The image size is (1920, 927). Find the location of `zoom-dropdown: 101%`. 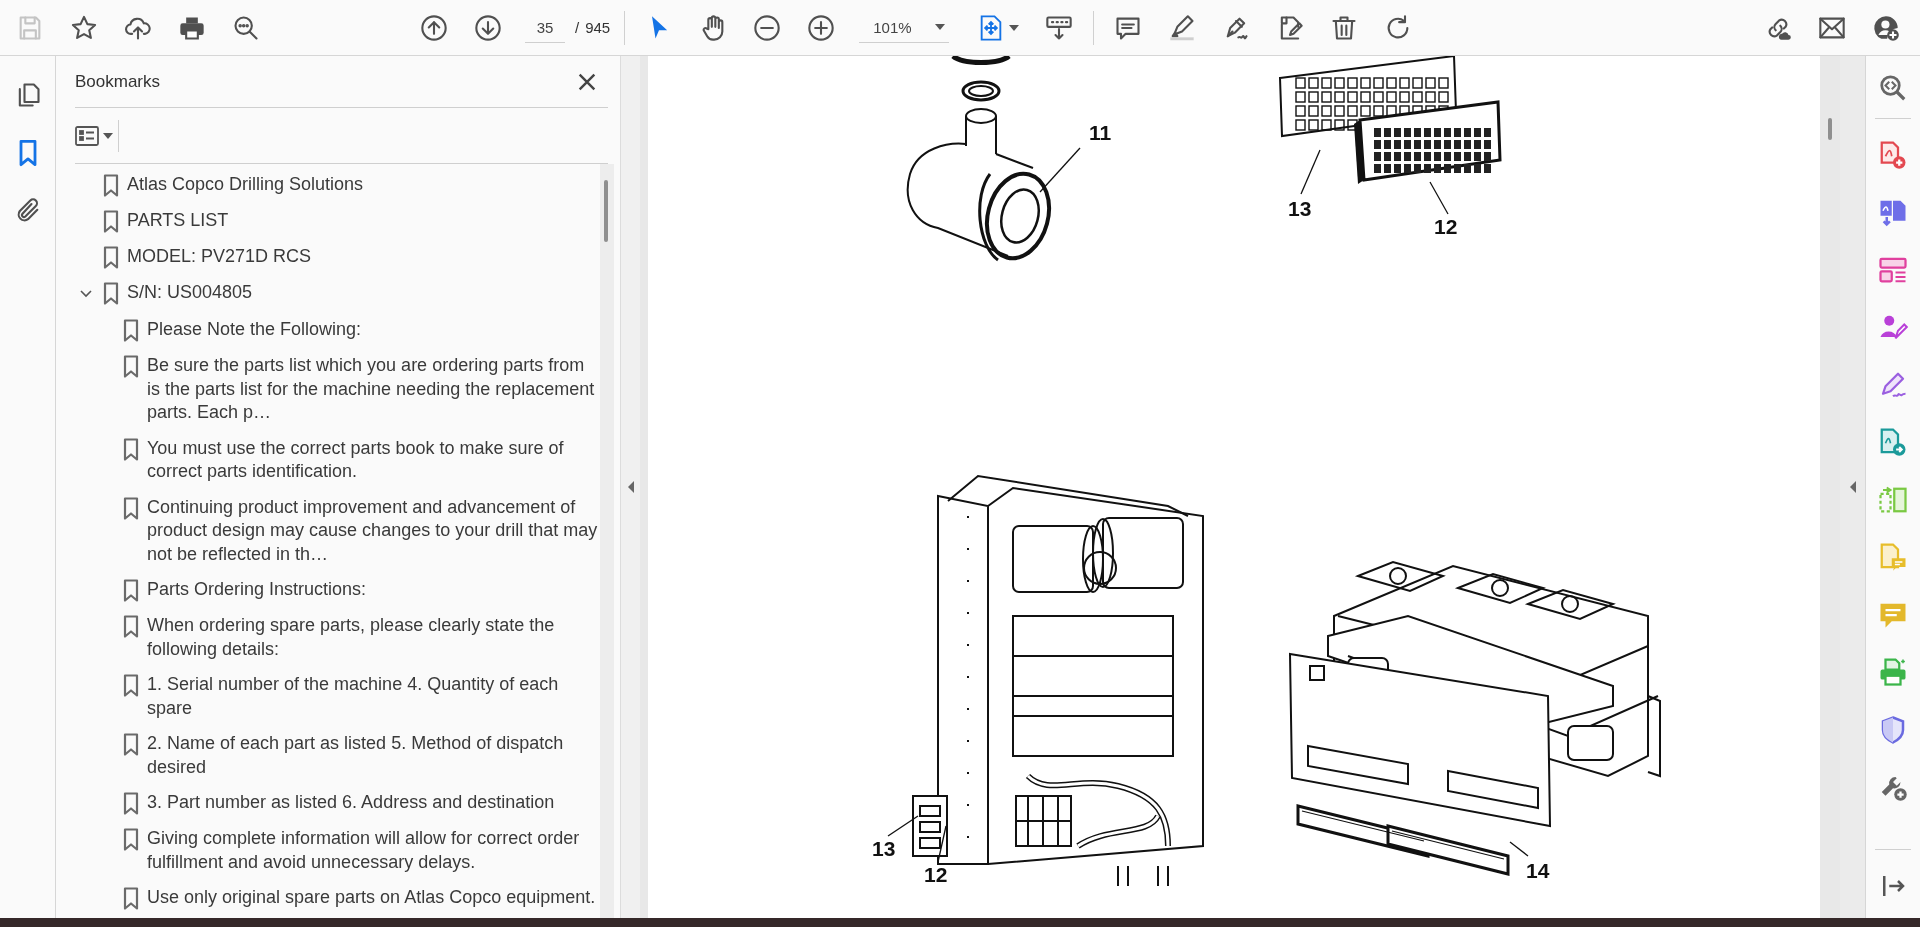

zoom-dropdown: 101% is located at coordinates (904, 27).